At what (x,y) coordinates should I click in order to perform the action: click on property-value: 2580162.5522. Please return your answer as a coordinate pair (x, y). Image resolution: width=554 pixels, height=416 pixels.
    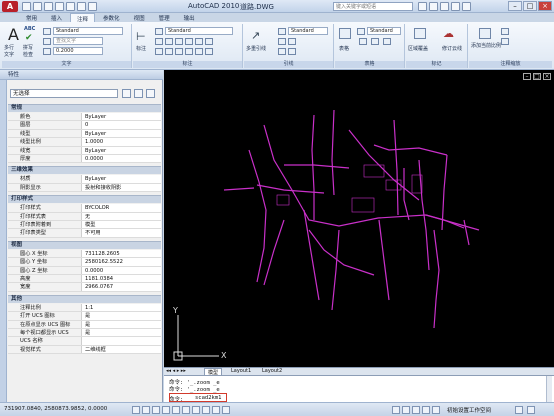
    Looking at the image, I should click on (121, 262).